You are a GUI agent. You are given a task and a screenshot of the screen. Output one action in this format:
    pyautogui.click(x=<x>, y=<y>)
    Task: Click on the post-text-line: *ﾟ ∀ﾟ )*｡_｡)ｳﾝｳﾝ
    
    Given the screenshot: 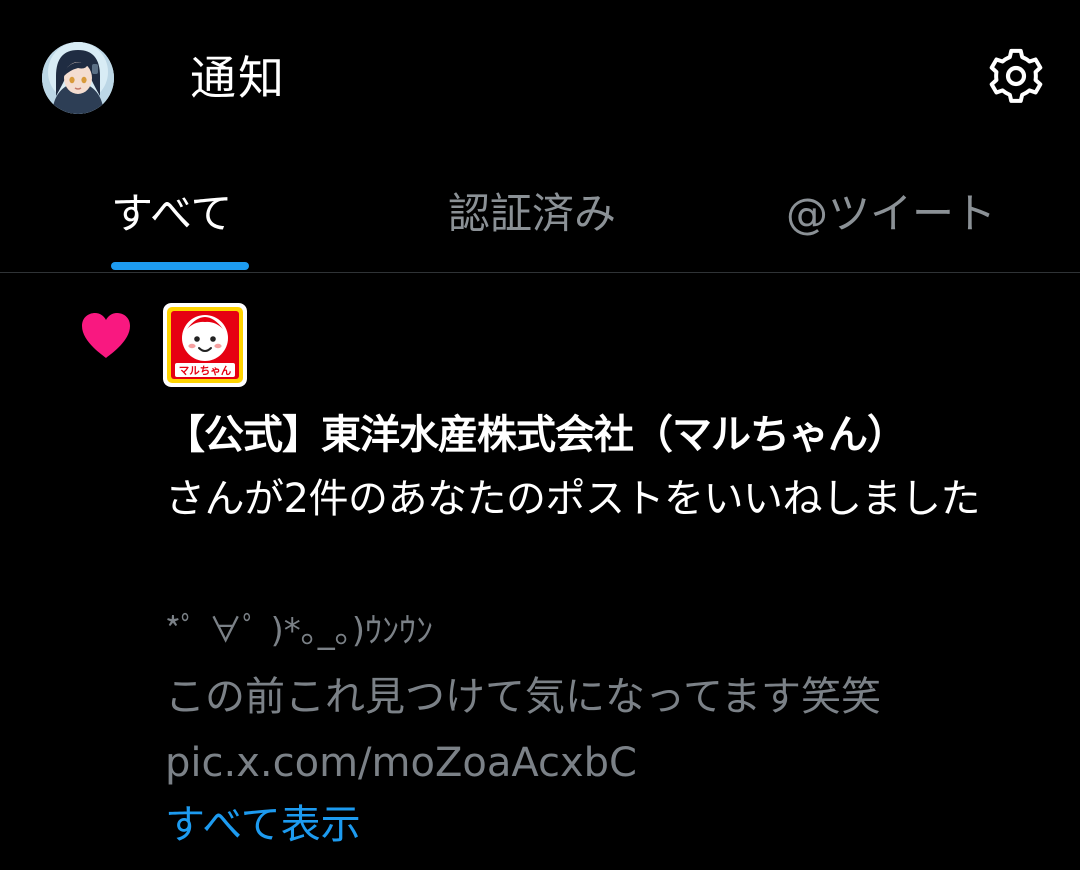 What is the action you would take?
    pyautogui.click(x=299, y=631)
    